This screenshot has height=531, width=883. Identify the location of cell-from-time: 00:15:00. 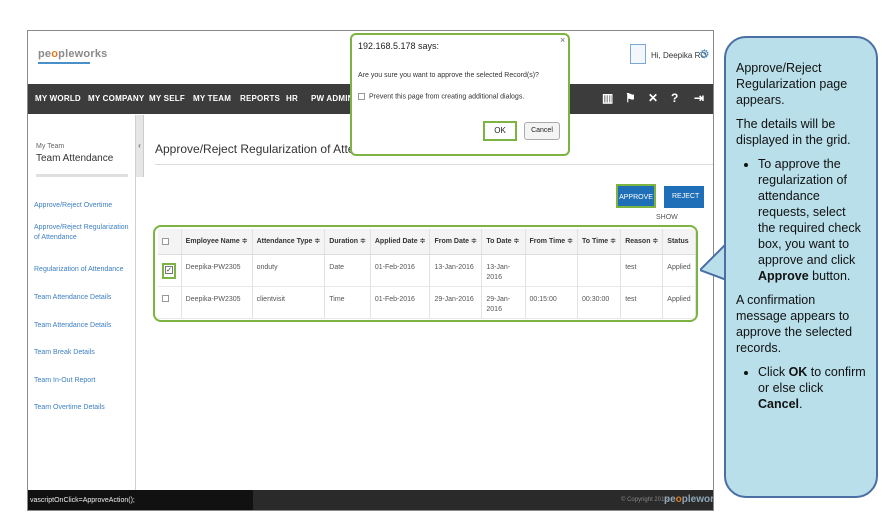
(552, 302).